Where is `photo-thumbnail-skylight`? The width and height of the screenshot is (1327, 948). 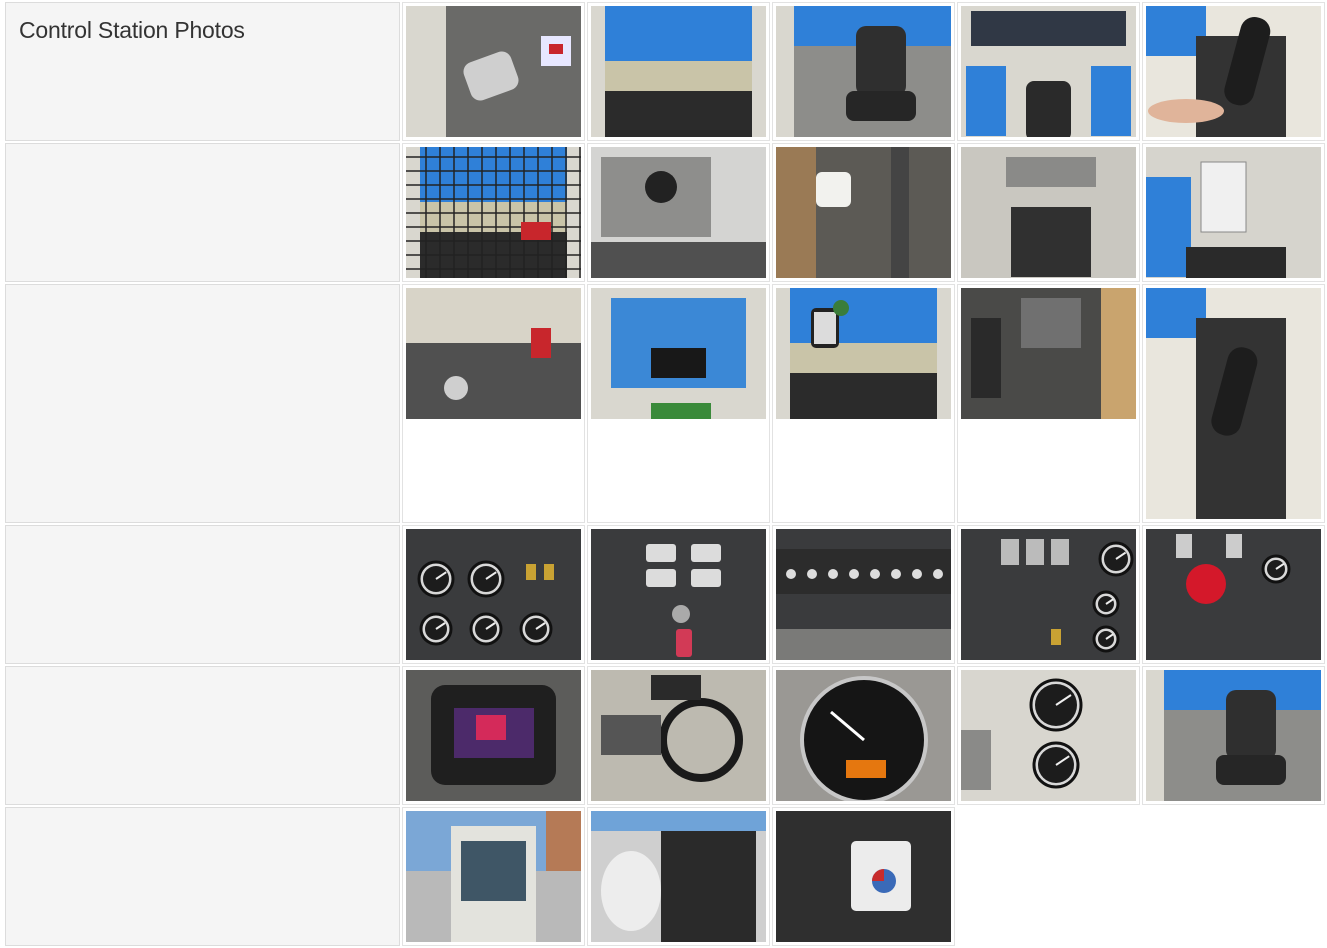
photo-thumbnail-skylight is located at coordinates (678, 353).